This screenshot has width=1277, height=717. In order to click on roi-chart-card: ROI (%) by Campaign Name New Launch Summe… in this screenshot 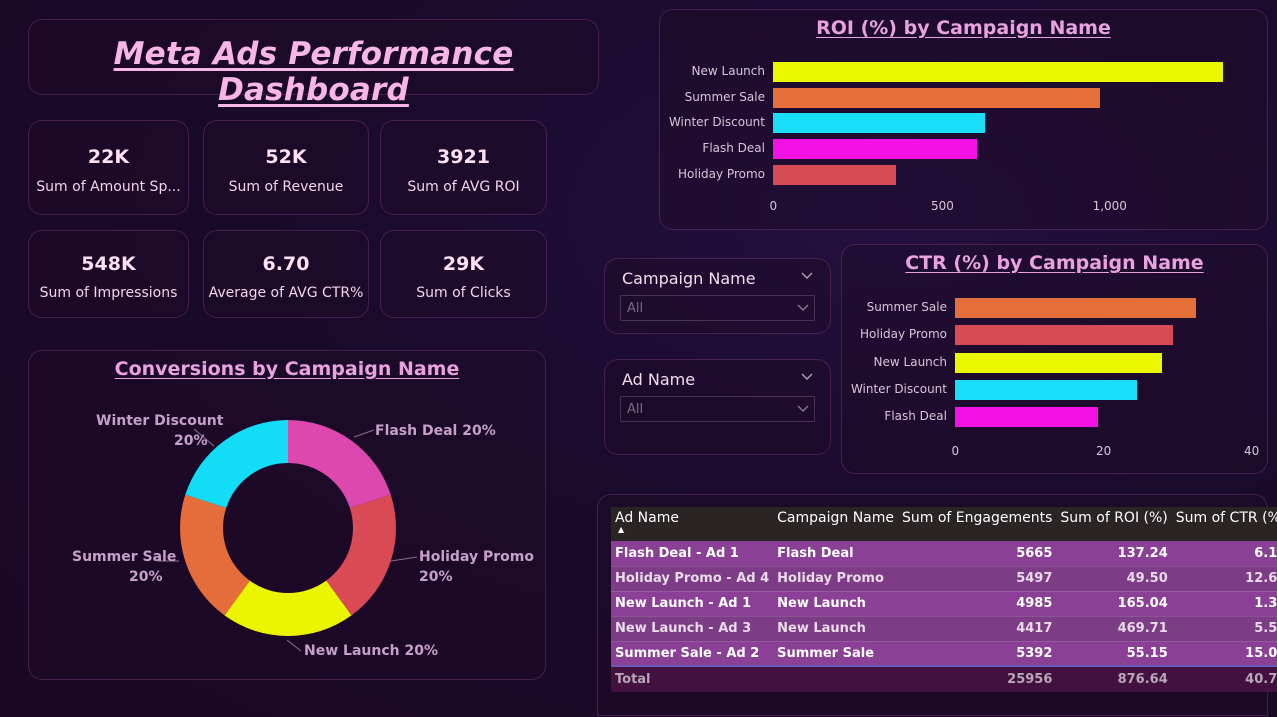, I will do `click(963, 119)`.